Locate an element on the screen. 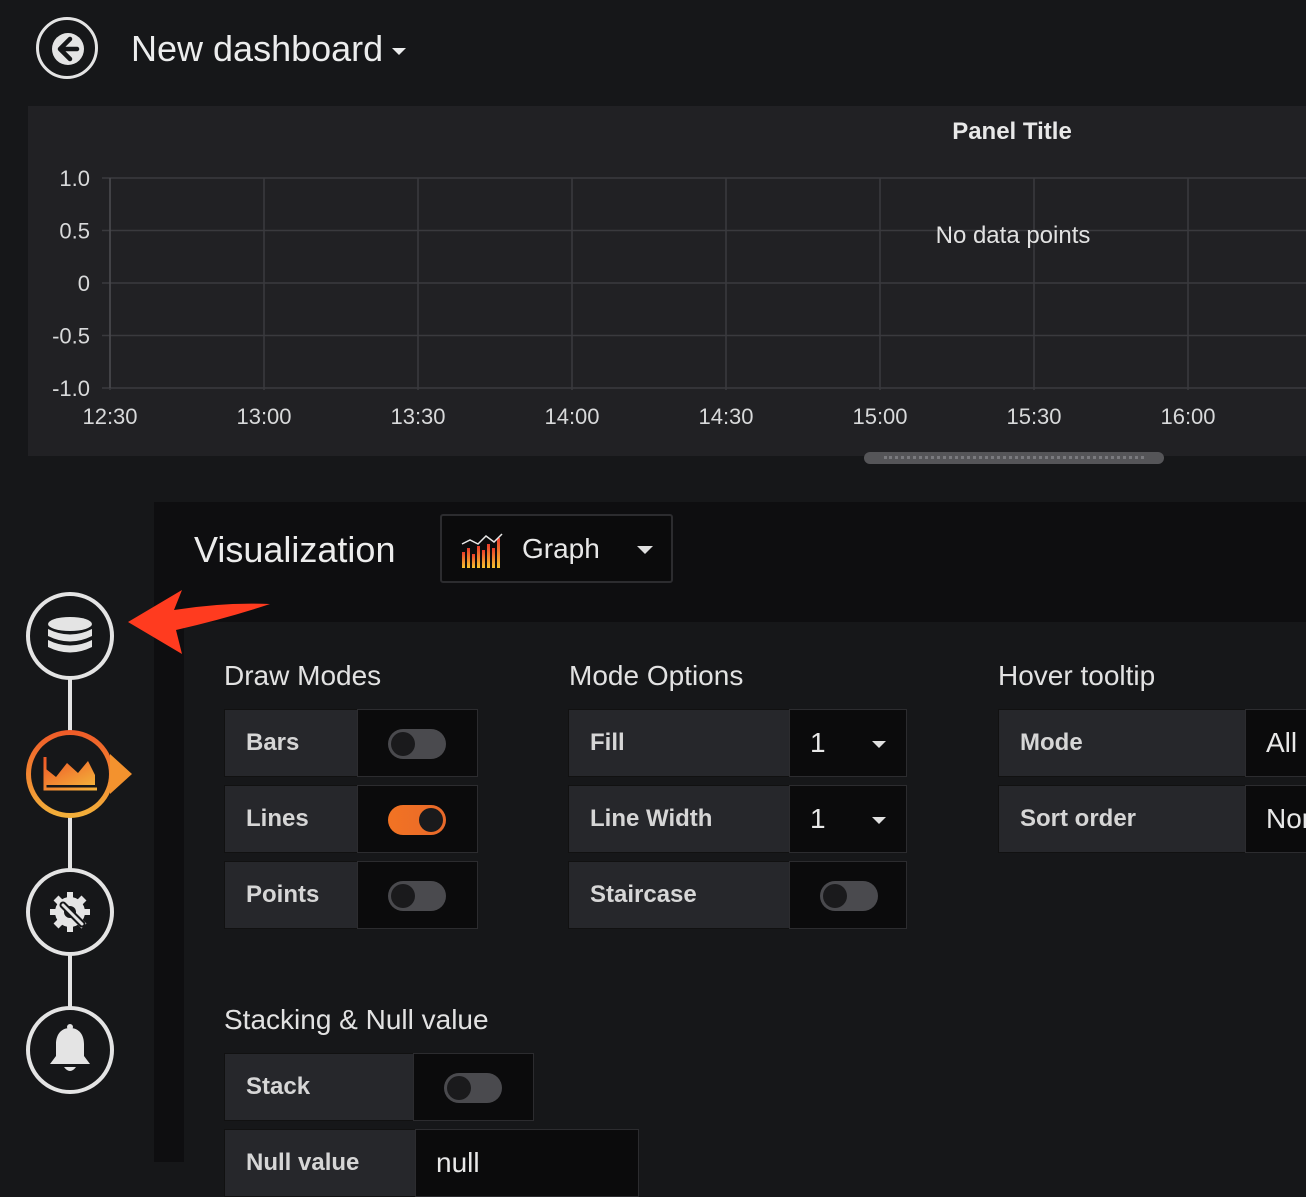 This screenshot has height=1197, width=1306. chevron-down-icon is located at coordinates (399, 51).